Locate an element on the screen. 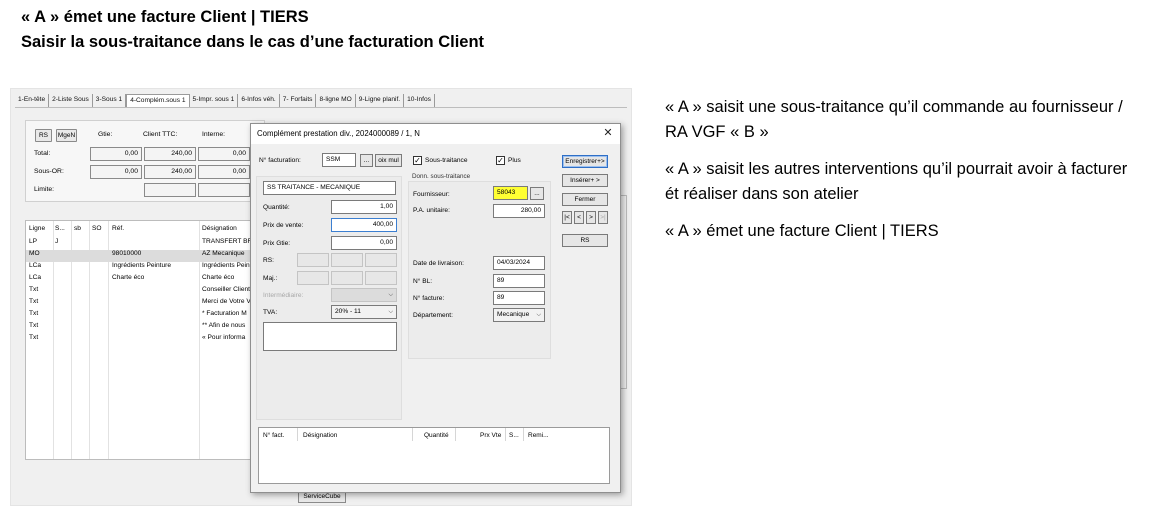  fournisseur-label: Fournisseur: is located at coordinates (431, 194).